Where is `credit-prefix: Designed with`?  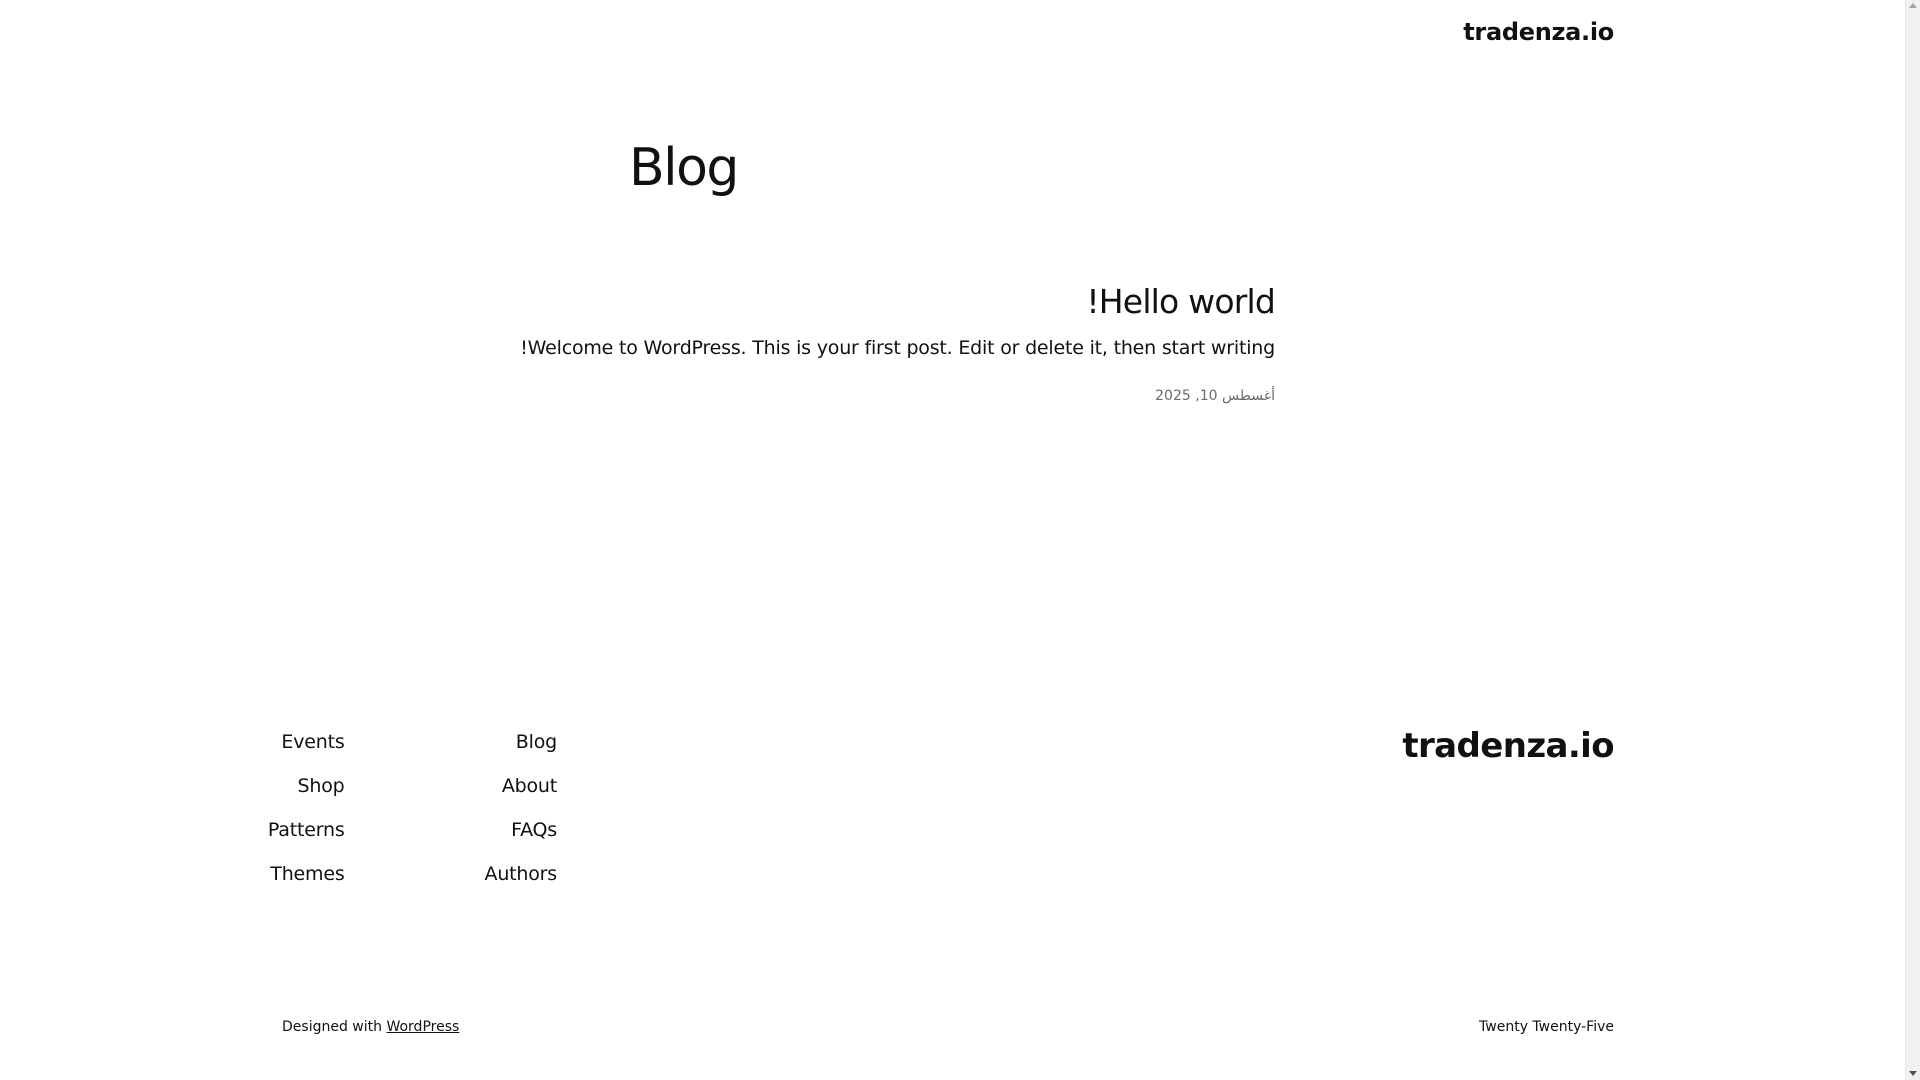 credit-prefix: Designed with is located at coordinates (334, 1027).